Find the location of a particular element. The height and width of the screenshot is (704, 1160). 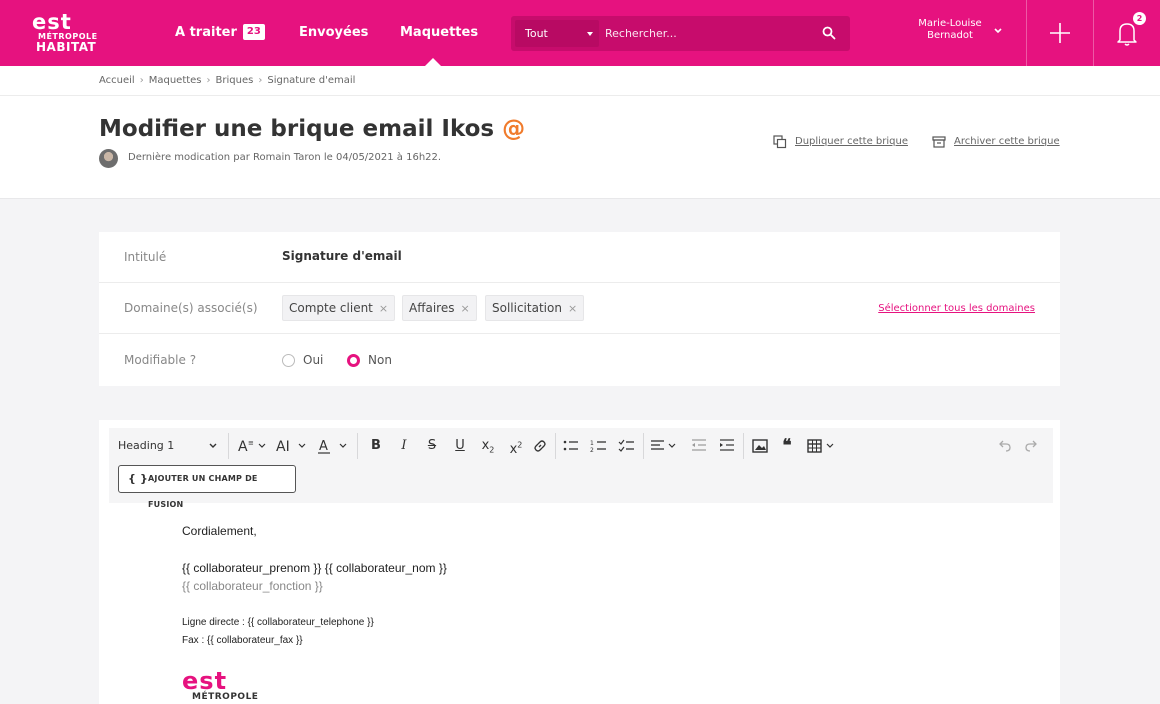

bell-icon is located at coordinates (1127, 34).